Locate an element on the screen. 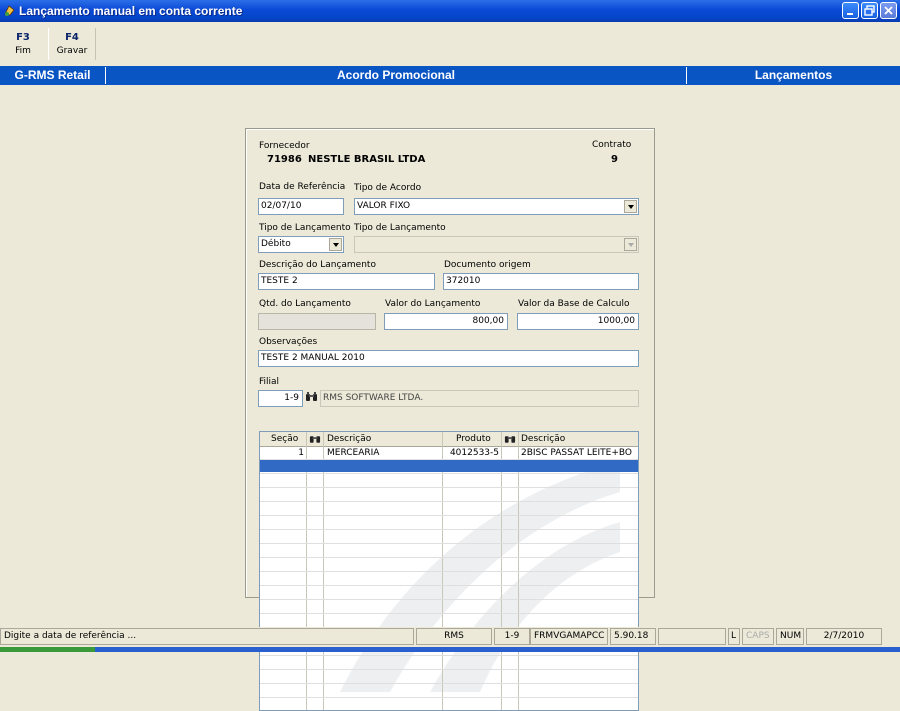 This screenshot has width=900, height=711. tipo-lanc-select: Débito is located at coordinates (301, 244).